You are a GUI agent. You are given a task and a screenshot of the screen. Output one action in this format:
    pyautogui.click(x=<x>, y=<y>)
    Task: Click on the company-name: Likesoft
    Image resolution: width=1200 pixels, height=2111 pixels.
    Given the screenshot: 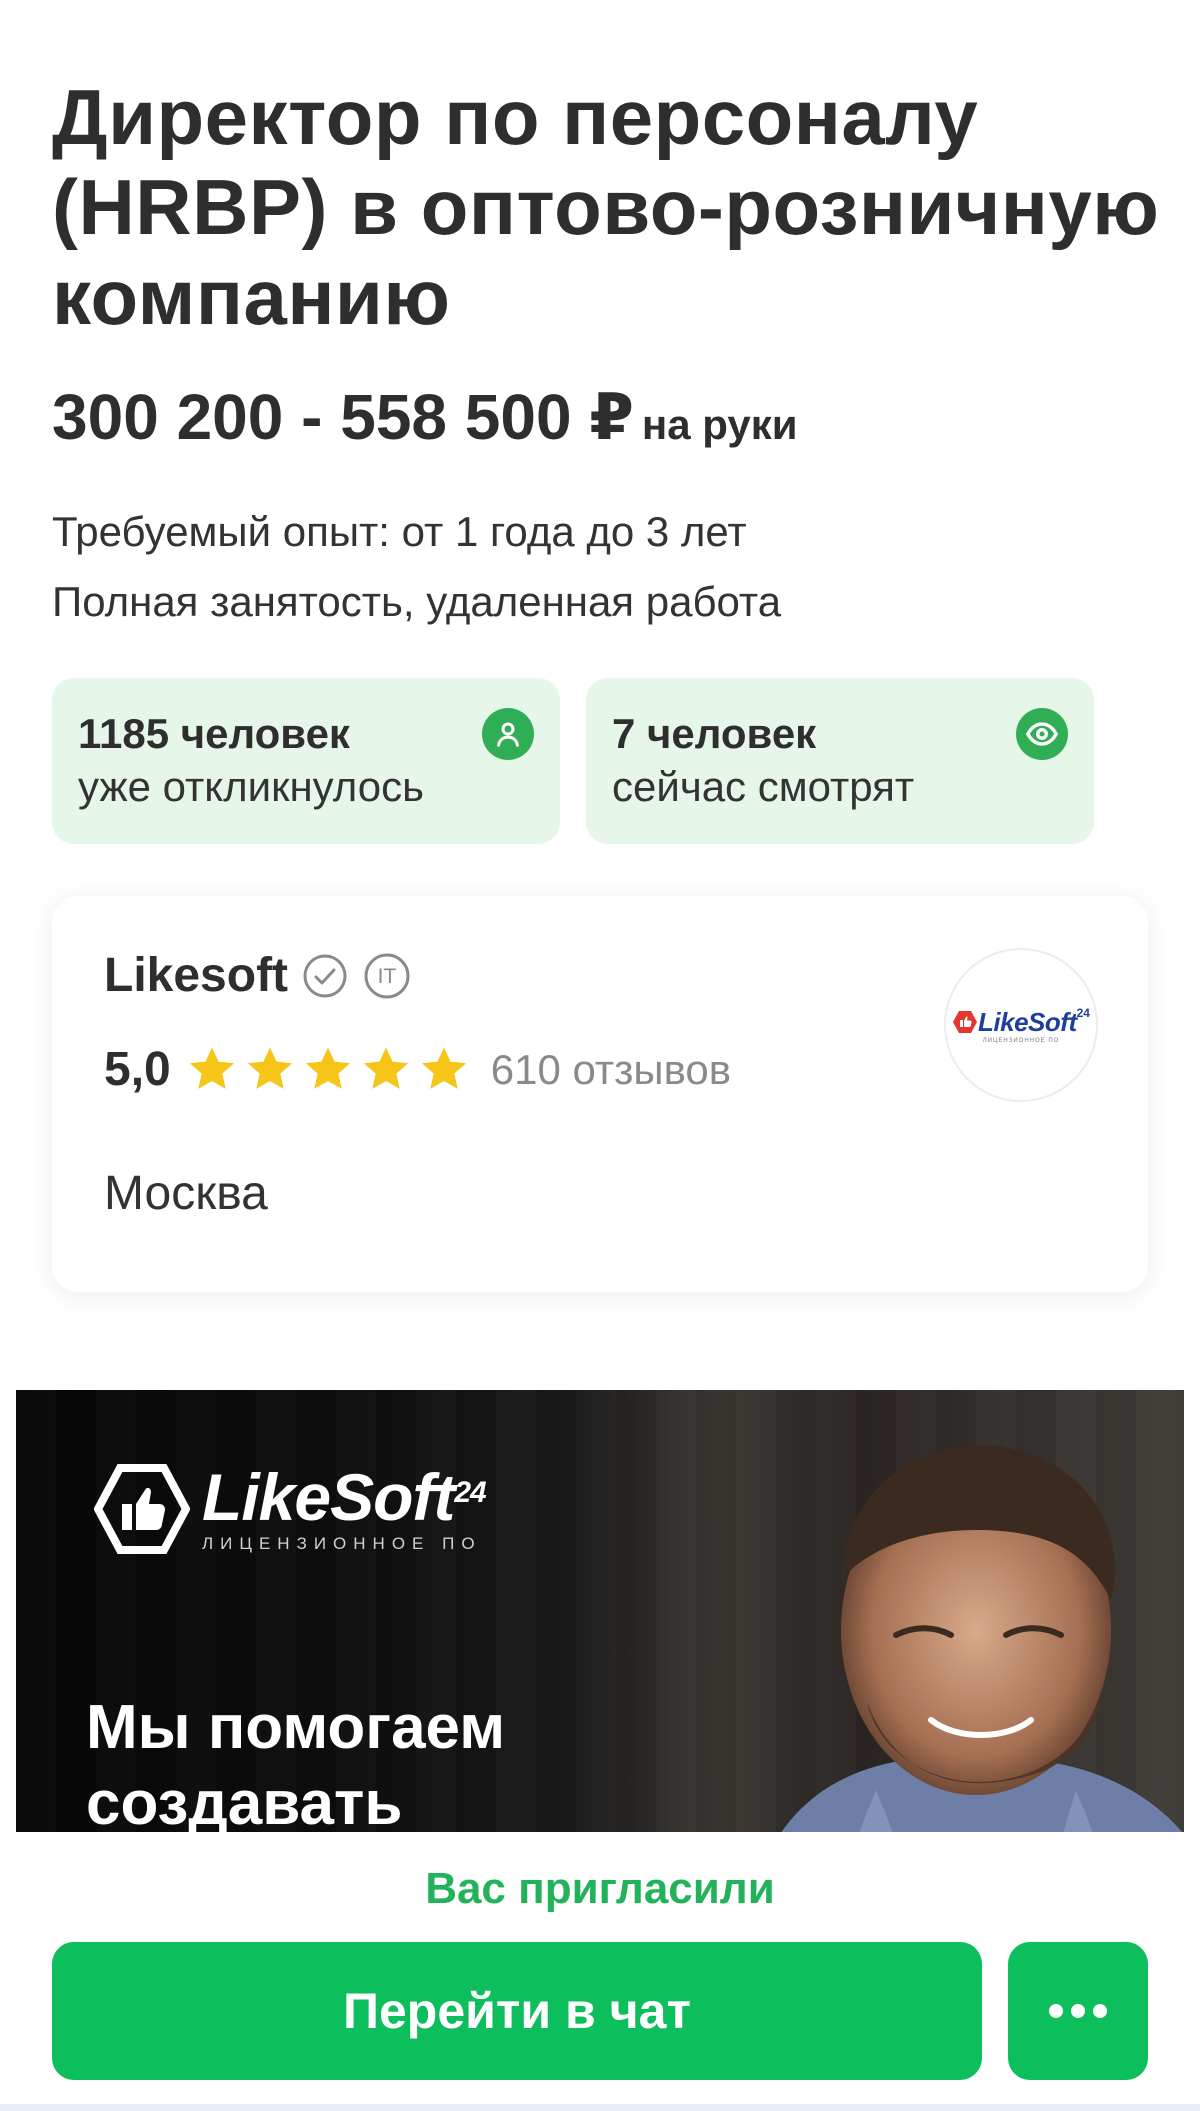 What is the action you would take?
    pyautogui.click(x=196, y=975)
    